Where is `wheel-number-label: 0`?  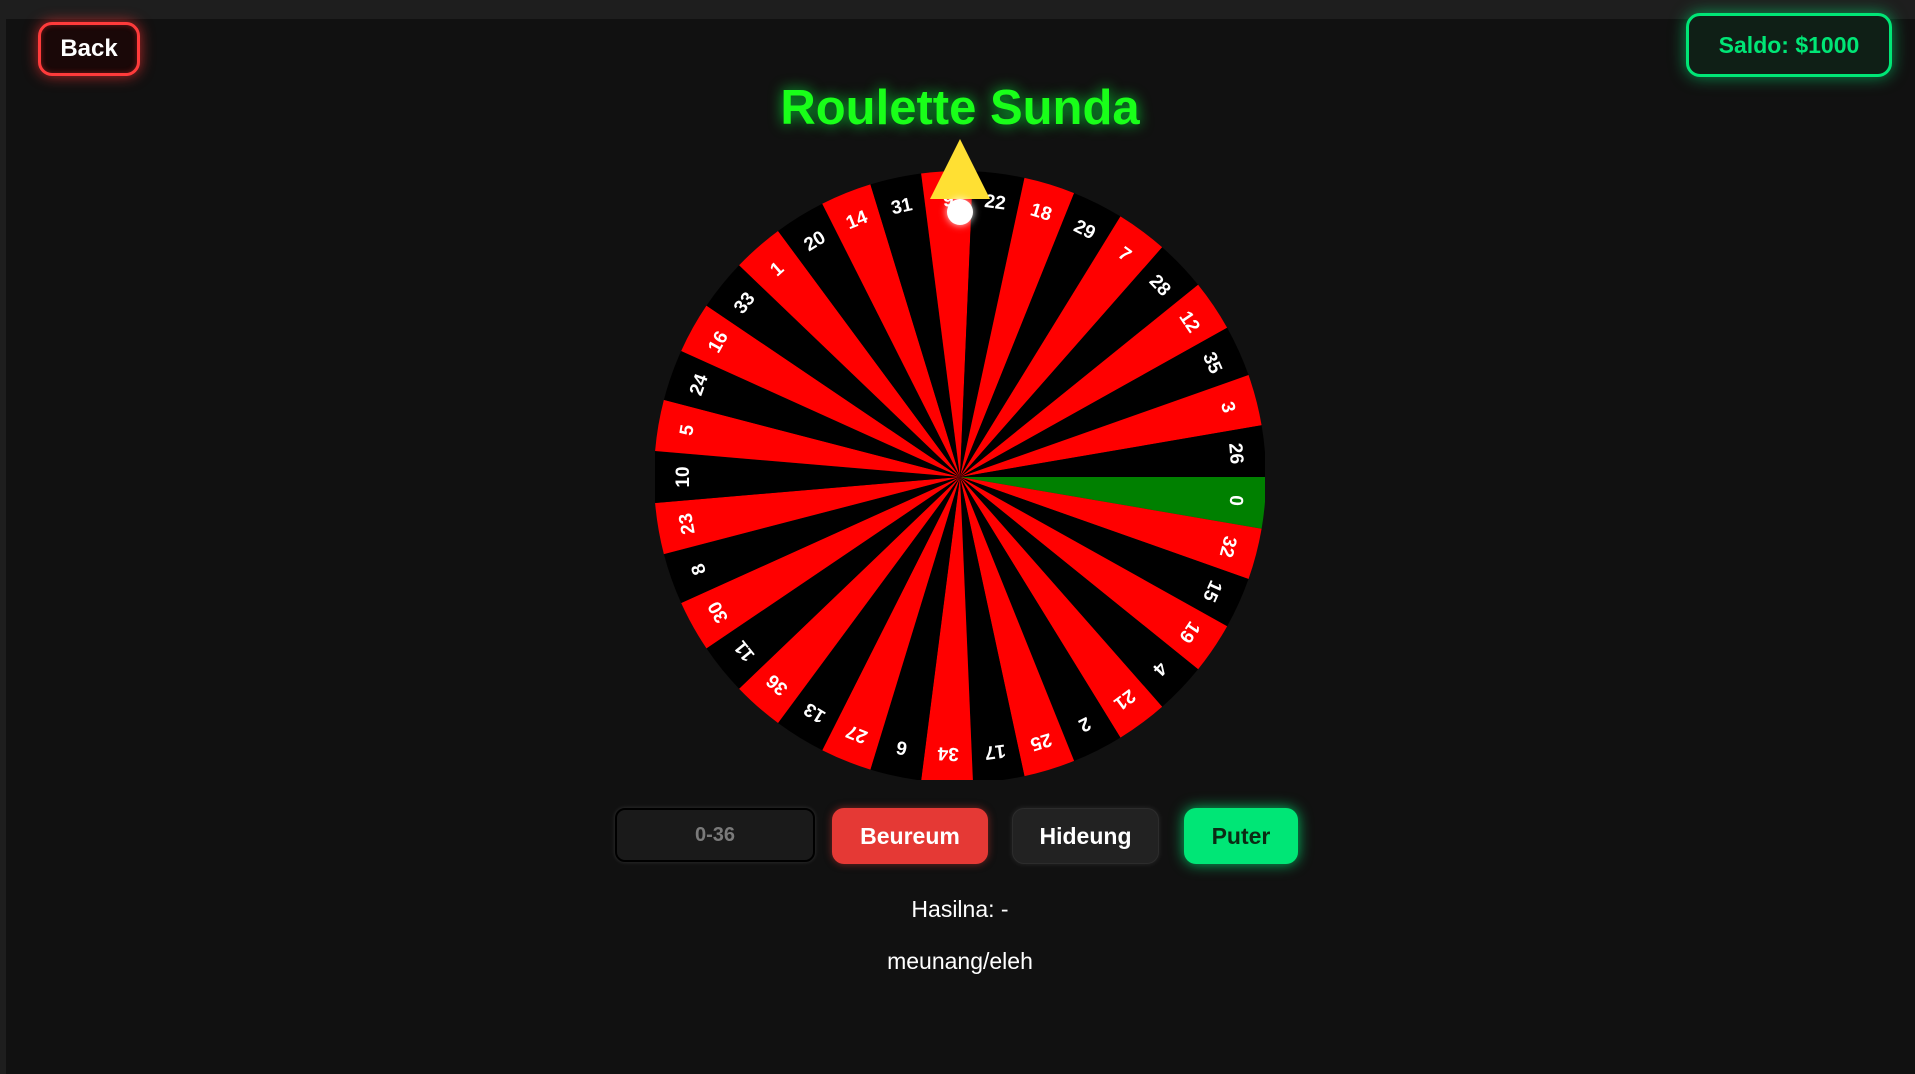
wheel-number-label: 0 is located at coordinates (1236, 500).